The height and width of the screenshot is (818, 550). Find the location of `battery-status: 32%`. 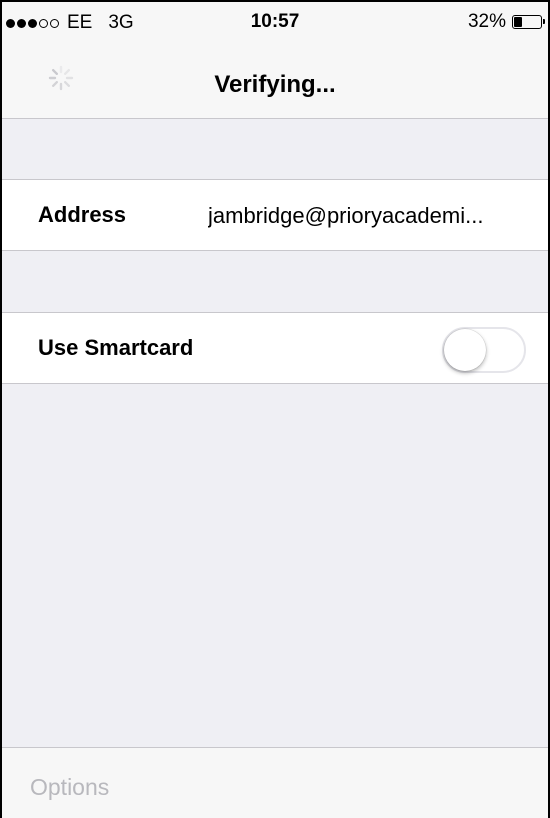

battery-status: 32% is located at coordinates (506, 22).